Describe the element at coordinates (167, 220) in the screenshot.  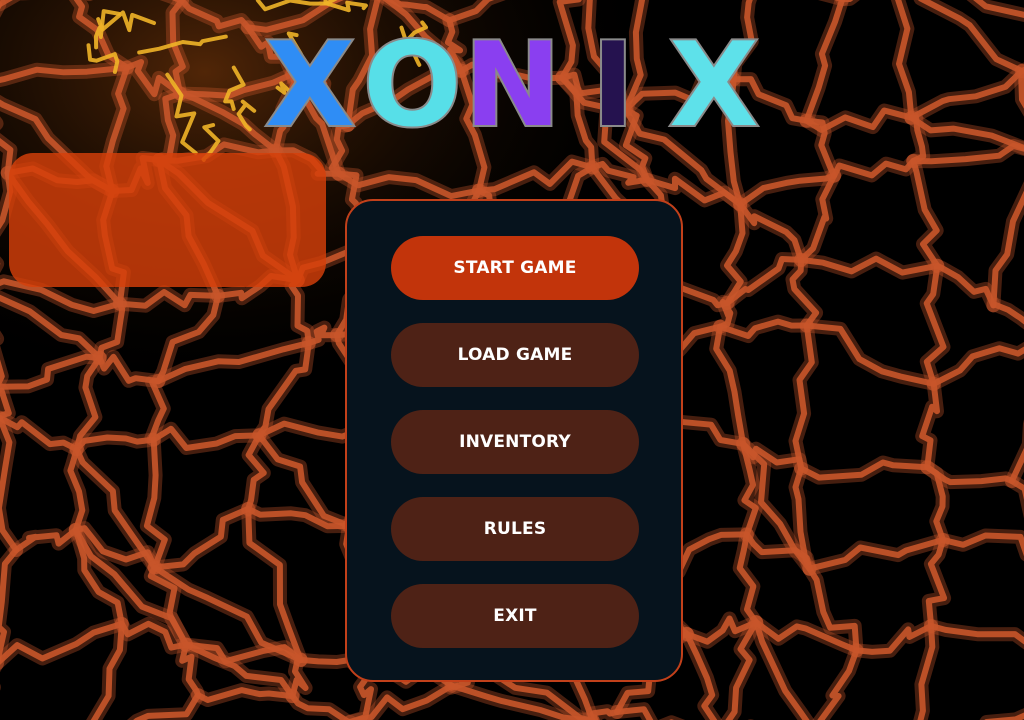
I see `info-panel` at that location.